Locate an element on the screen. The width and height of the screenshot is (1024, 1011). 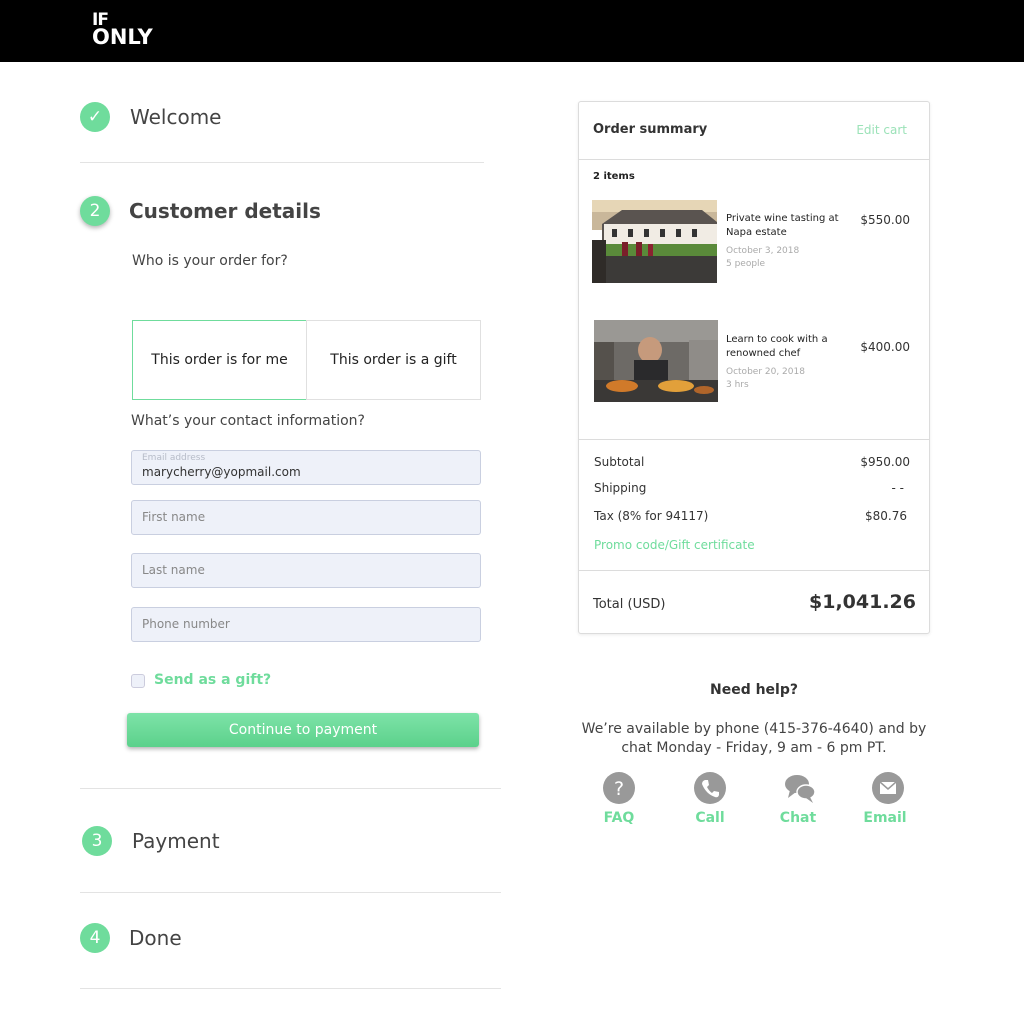
last-name-placeholder: Last name is located at coordinates (173, 570).